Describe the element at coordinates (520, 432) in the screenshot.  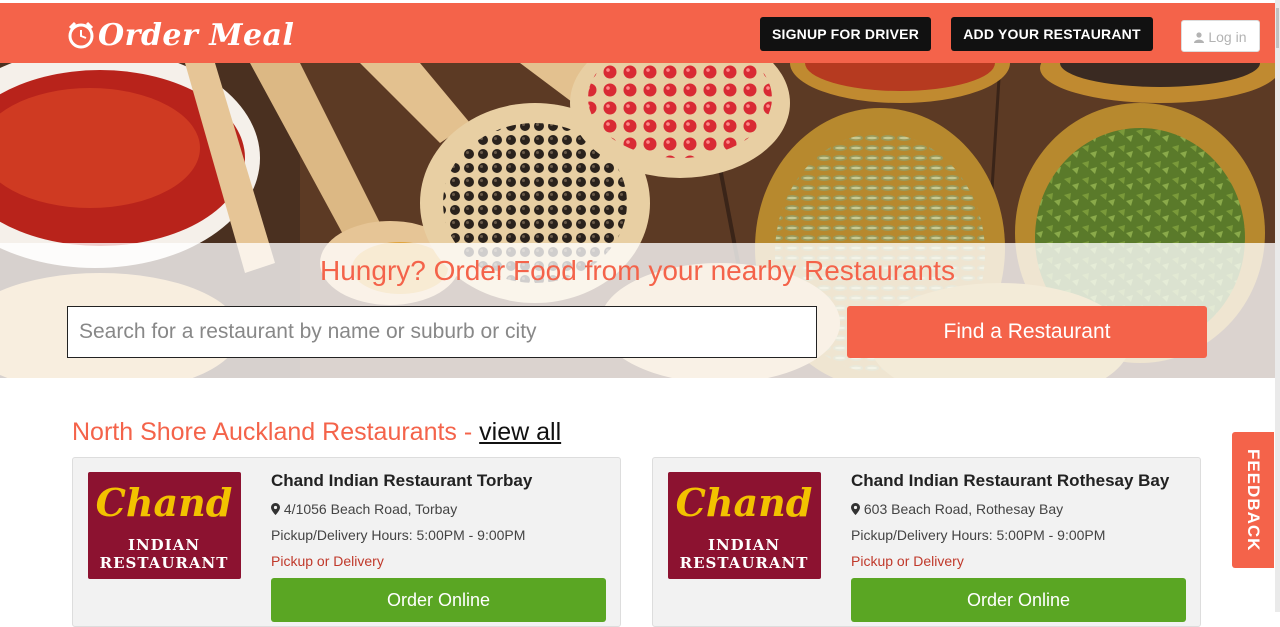
I see `view-all-link: view all` at that location.